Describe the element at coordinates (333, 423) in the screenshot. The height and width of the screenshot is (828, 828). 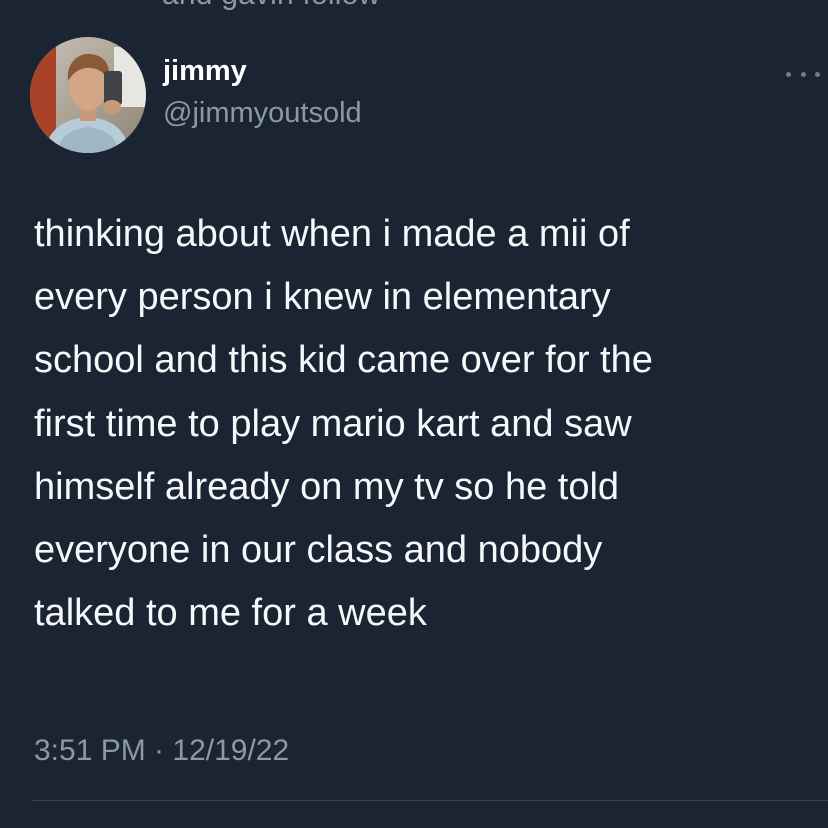
I see `tweet-text-line: first time to play mario kart and saw` at that location.